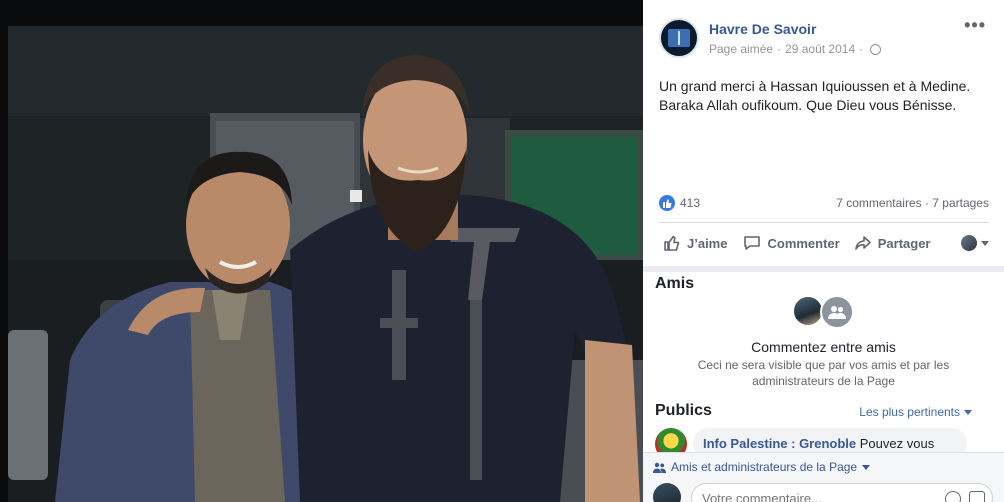  I want to click on comment-author-link: Info Palestine : Grenoble, so click(779, 443).